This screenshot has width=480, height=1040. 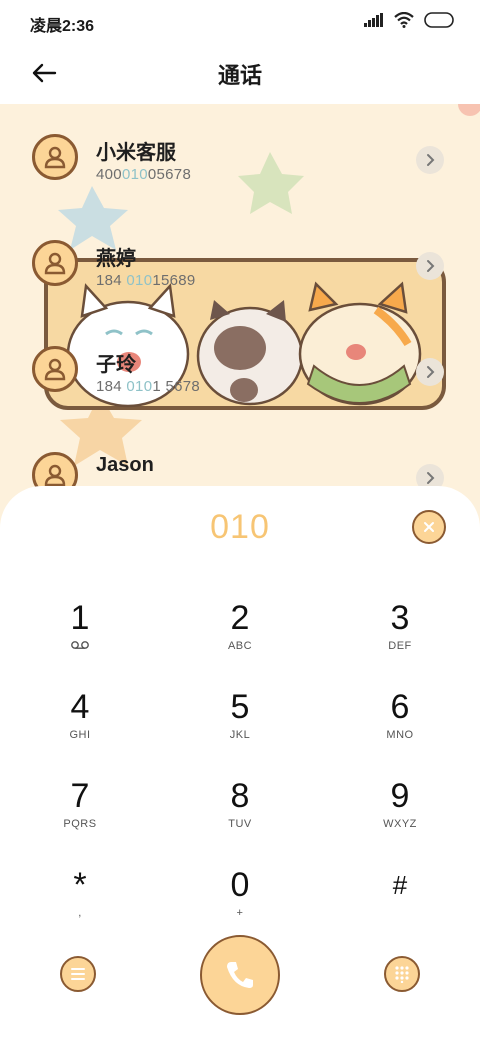 What do you see at coordinates (240, 816) in the screenshot?
I see `key-8: 8 TUV` at bounding box center [240, 816].